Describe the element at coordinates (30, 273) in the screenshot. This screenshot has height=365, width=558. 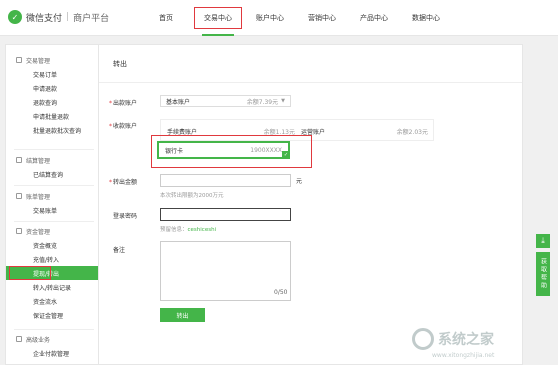
I see `highlight-box` at that location.